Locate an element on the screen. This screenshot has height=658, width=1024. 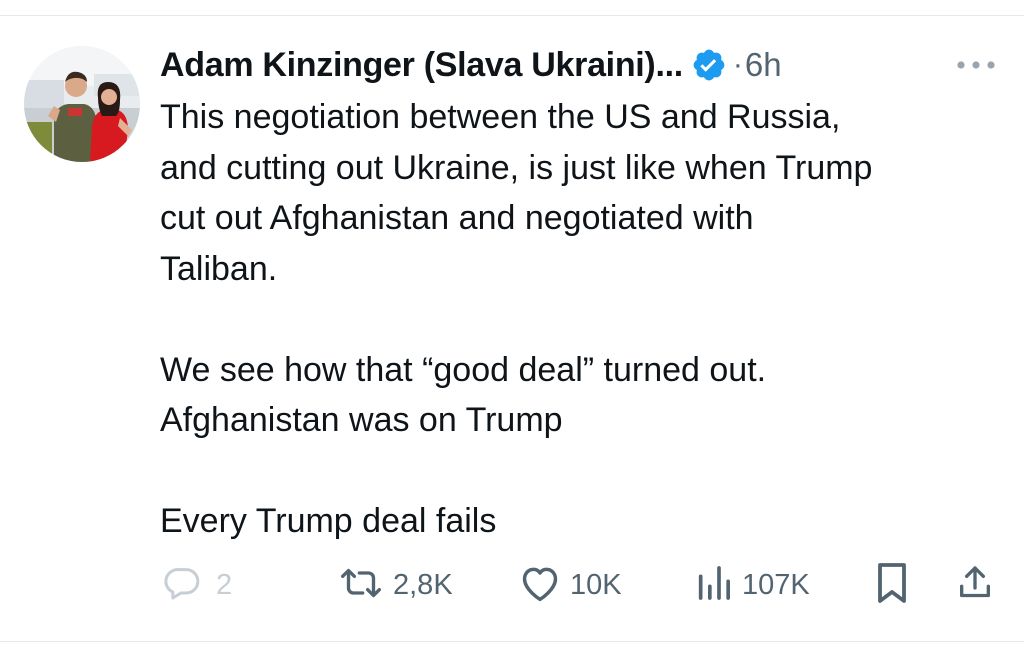
views-button: 107K is located at coordinates (752, 585).